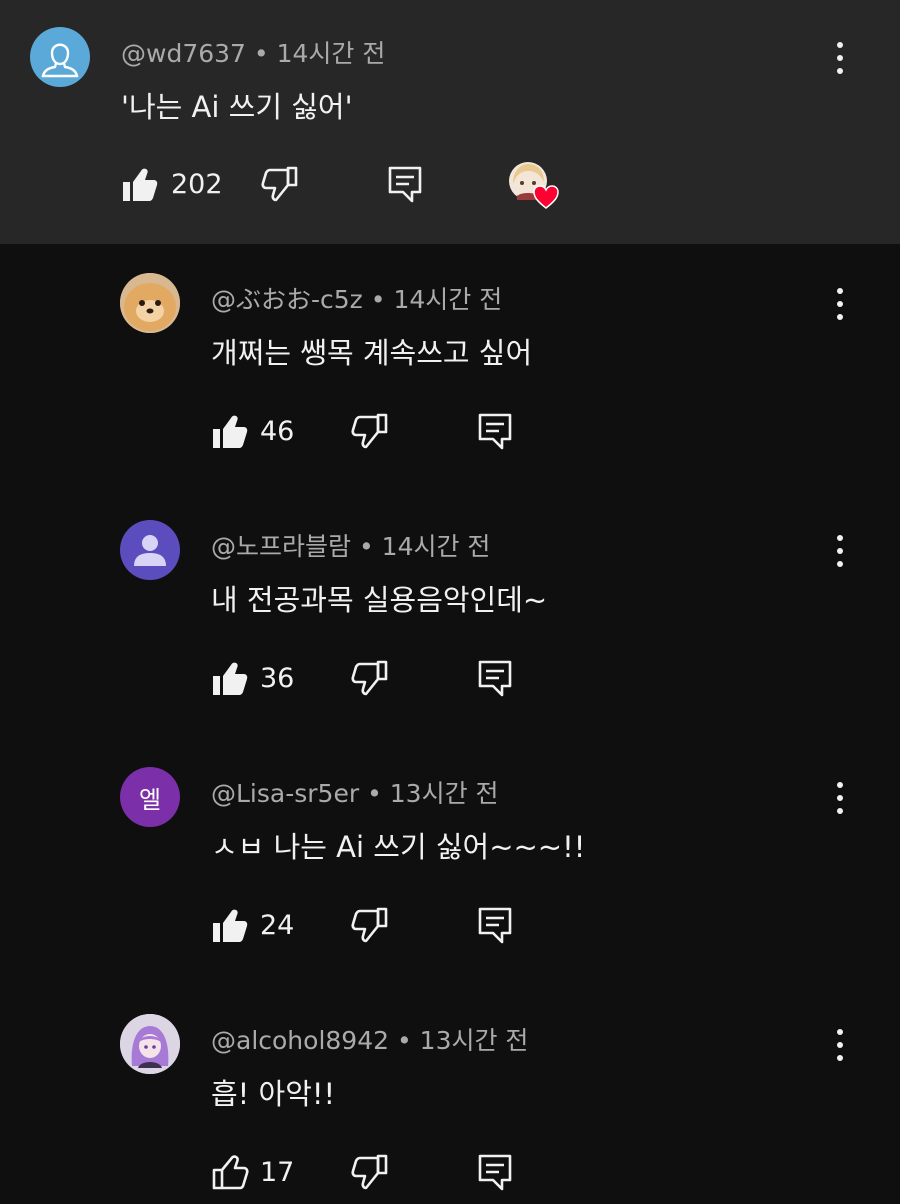  I want to click on author-handle: @노프라블람, so click(281, 546).